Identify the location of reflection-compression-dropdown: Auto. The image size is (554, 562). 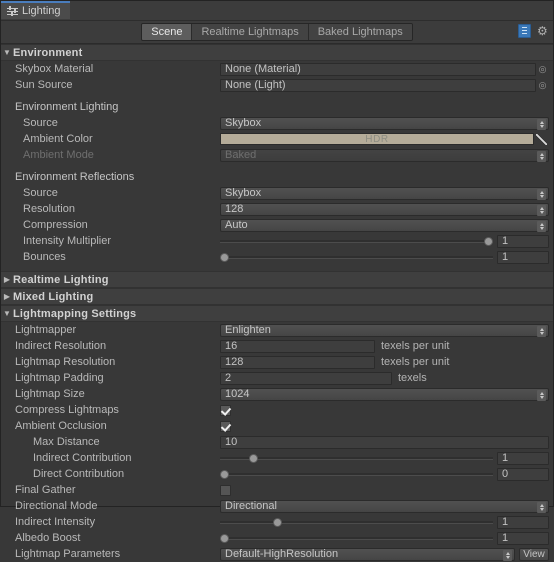
(384, 225).